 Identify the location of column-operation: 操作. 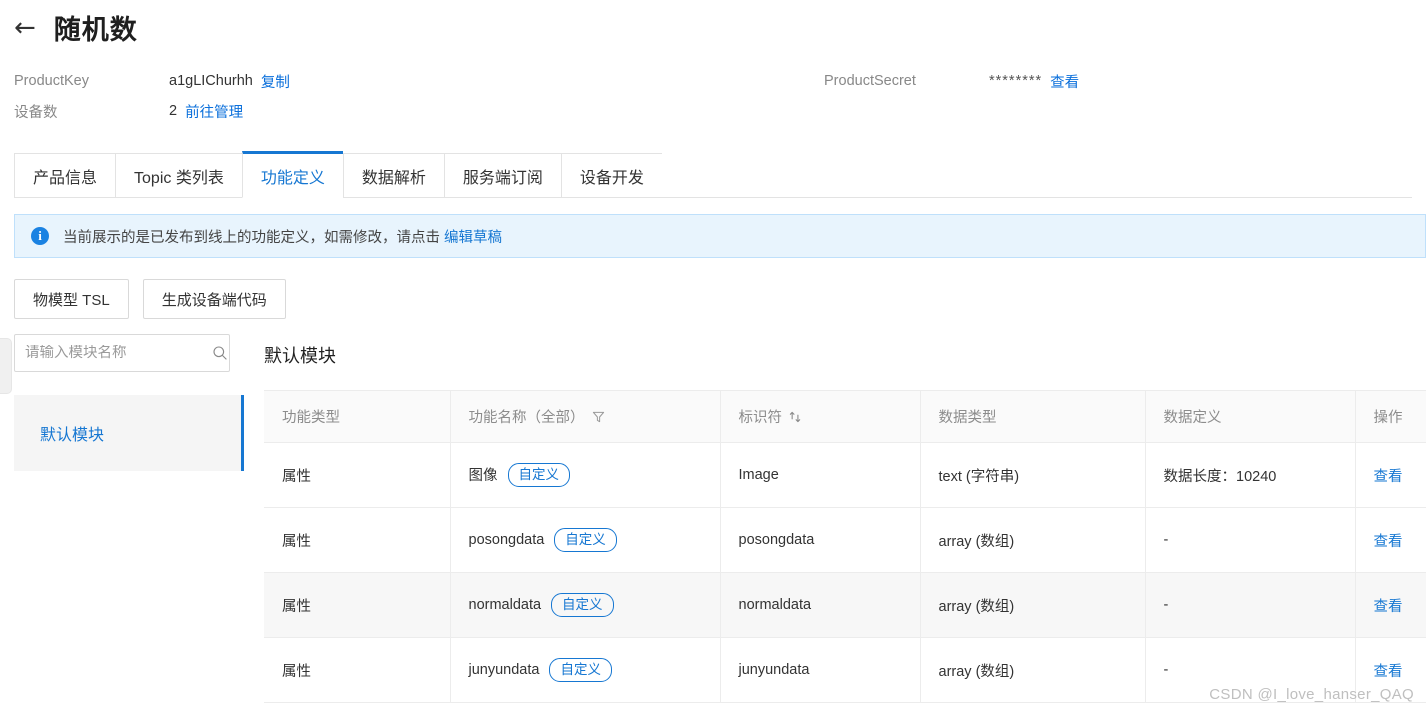
(1390, 416).